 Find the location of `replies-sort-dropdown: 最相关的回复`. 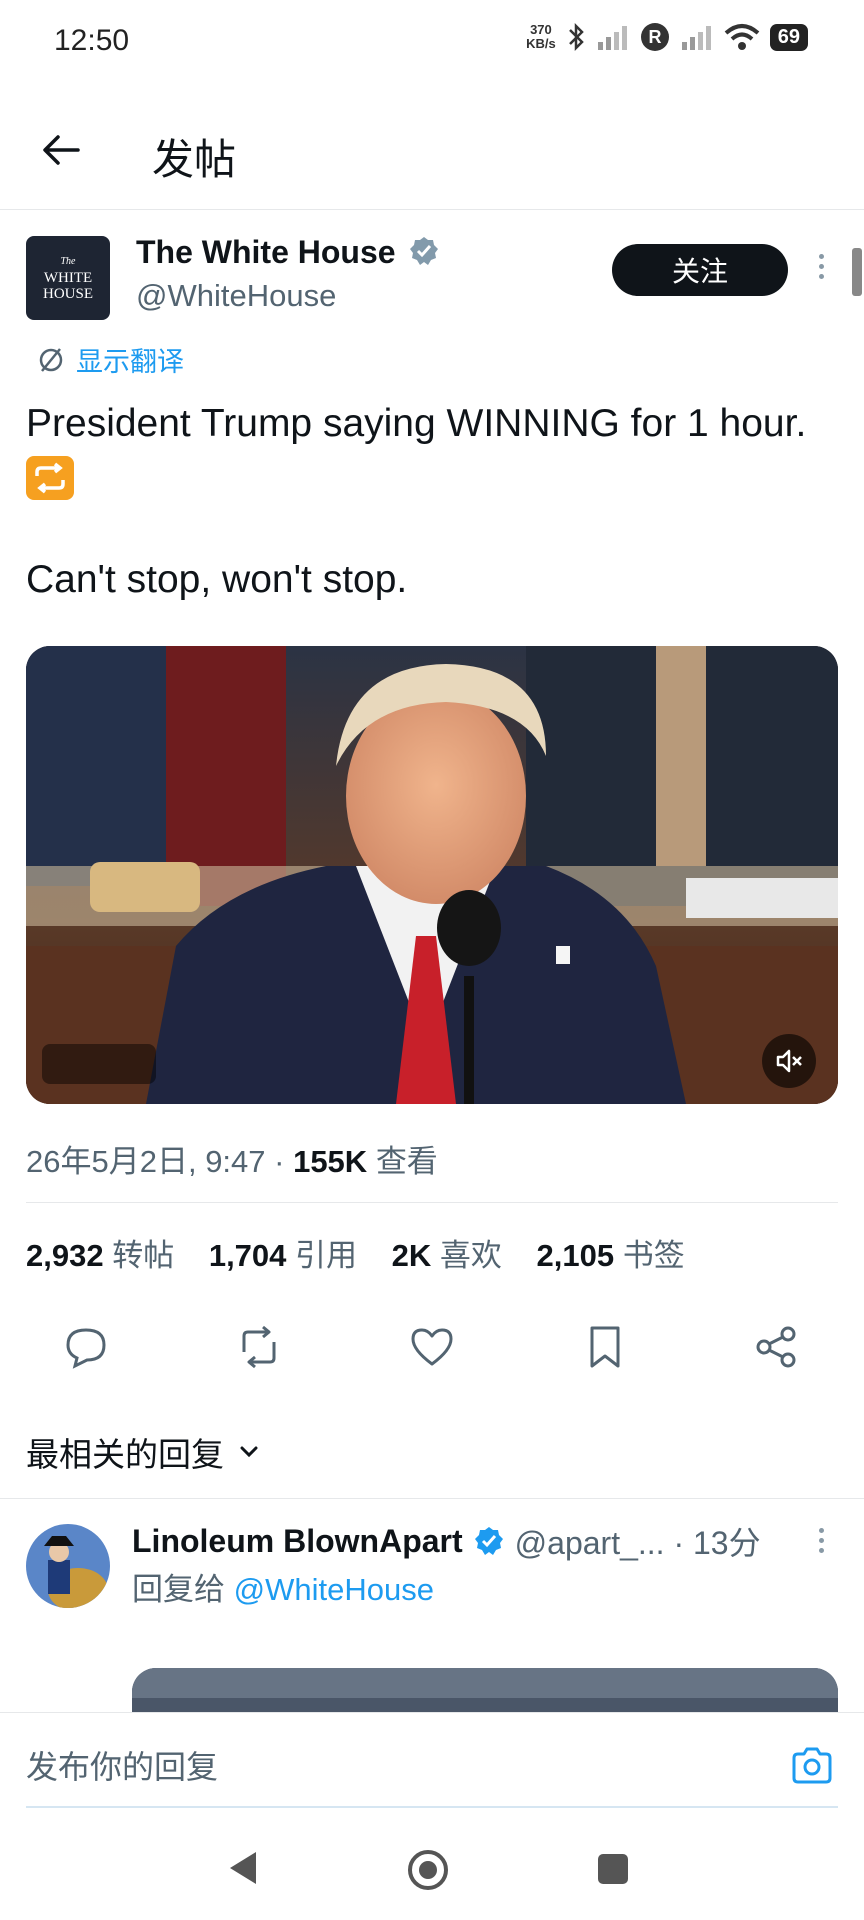

replies-sort-dropdown: 最相关的回复 is located at coordinates (144, 1452).